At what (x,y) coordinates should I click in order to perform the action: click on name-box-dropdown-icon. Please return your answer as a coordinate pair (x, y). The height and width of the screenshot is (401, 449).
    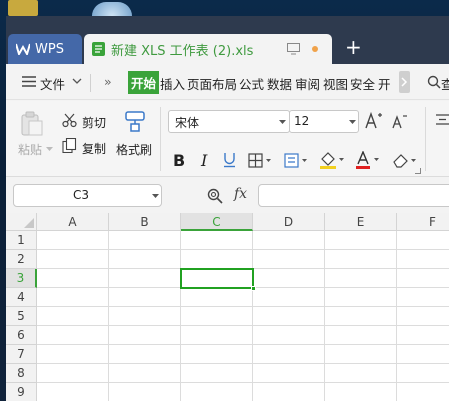
    Looking at the image, I should click on (155, 196).